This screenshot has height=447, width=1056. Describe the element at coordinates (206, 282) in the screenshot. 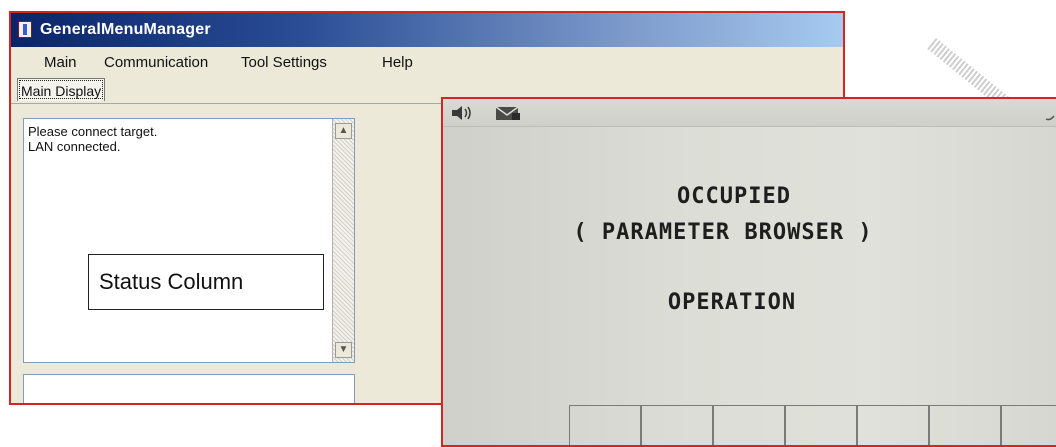

I see `status-column-callout: Status Column` at that location.